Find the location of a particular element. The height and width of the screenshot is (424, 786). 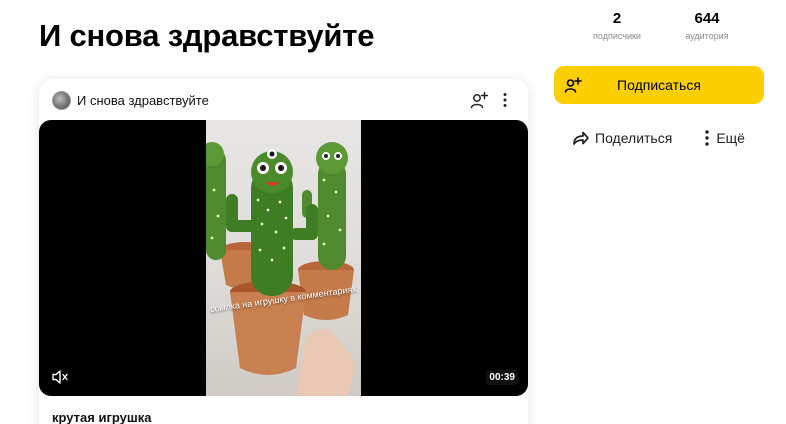

action-row: Поделиться Ещё is located at coordinates (657, 138).